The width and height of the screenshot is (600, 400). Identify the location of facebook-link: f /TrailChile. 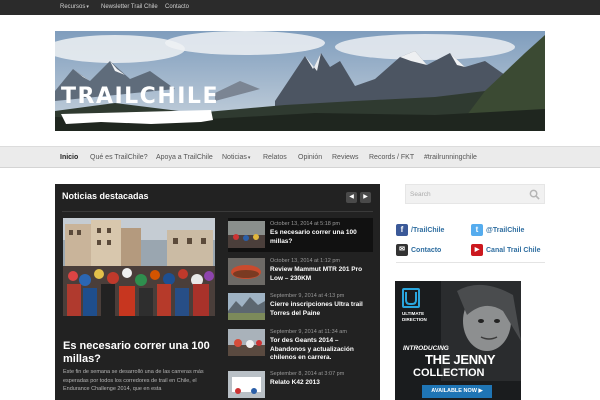
(431, 231).